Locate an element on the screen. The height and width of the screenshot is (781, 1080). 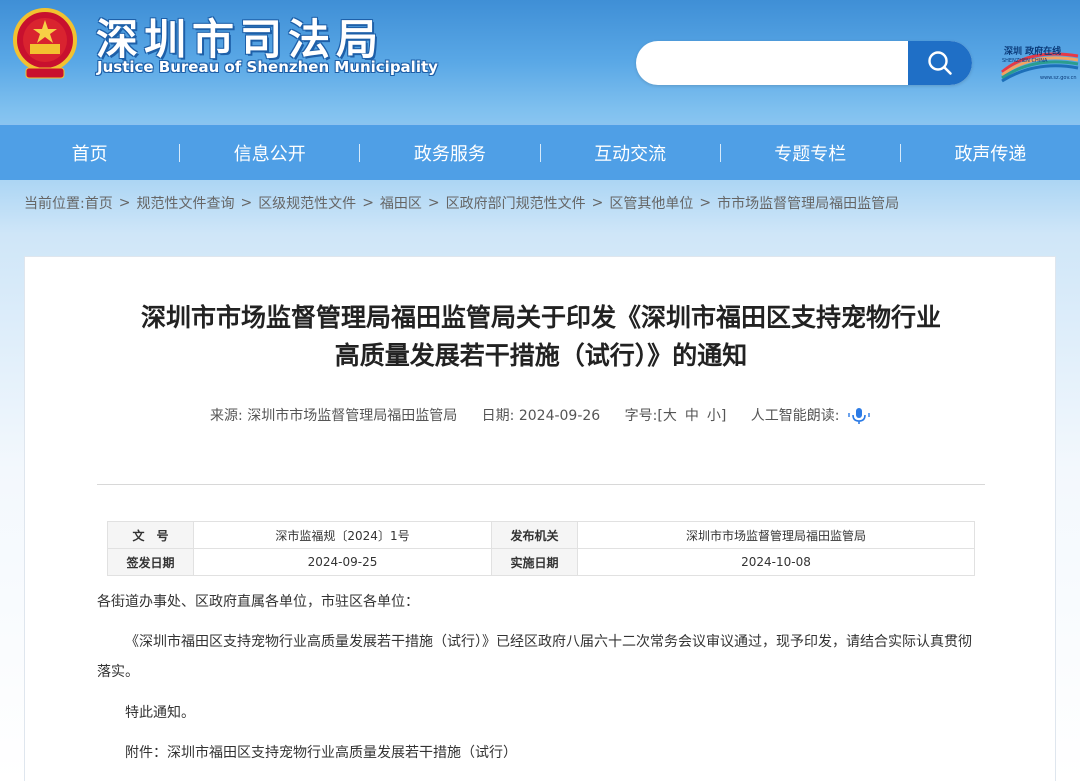
meta-font-label: 字号: is located at coordinates (641, 416).